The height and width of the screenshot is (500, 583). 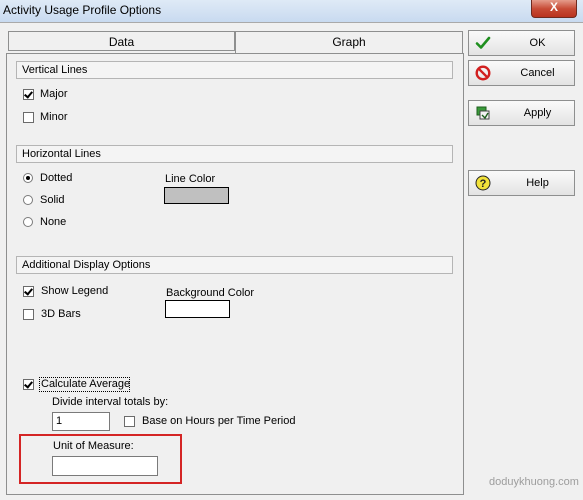 What do you see at coordinates (210, 293) in the screenshot?
I see `background-color-label: Background Color` at bounding box center [210, 293].